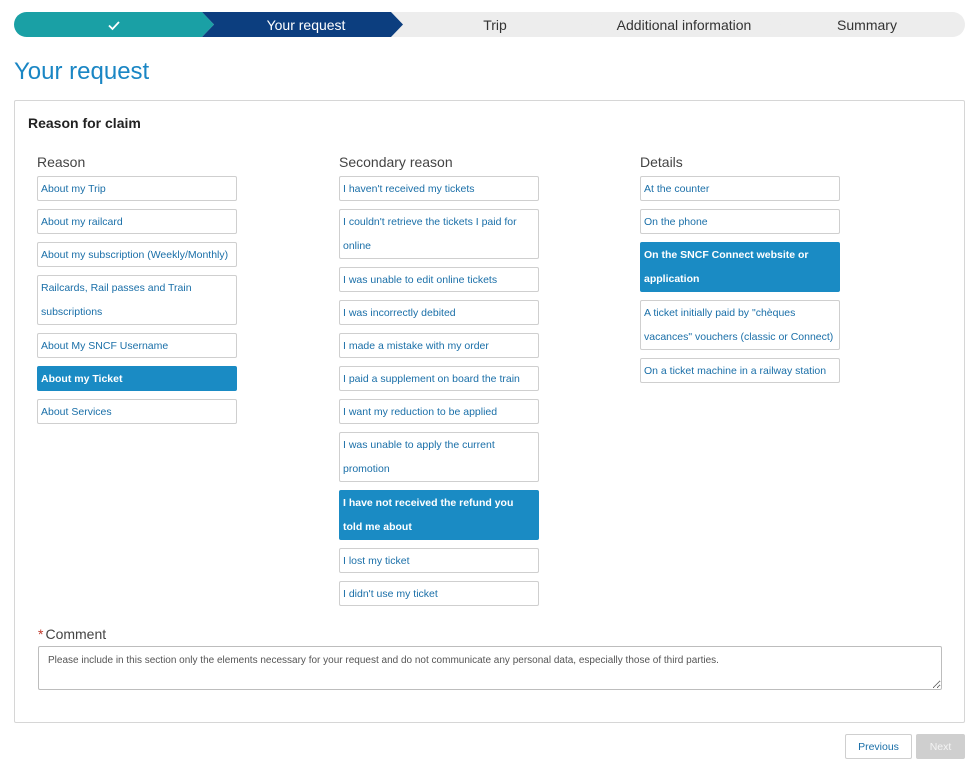  What do you see at coordinates (137, 188) in the screenshot?
I see `reason-option: About my Trip` at bounding box center [137, 188].